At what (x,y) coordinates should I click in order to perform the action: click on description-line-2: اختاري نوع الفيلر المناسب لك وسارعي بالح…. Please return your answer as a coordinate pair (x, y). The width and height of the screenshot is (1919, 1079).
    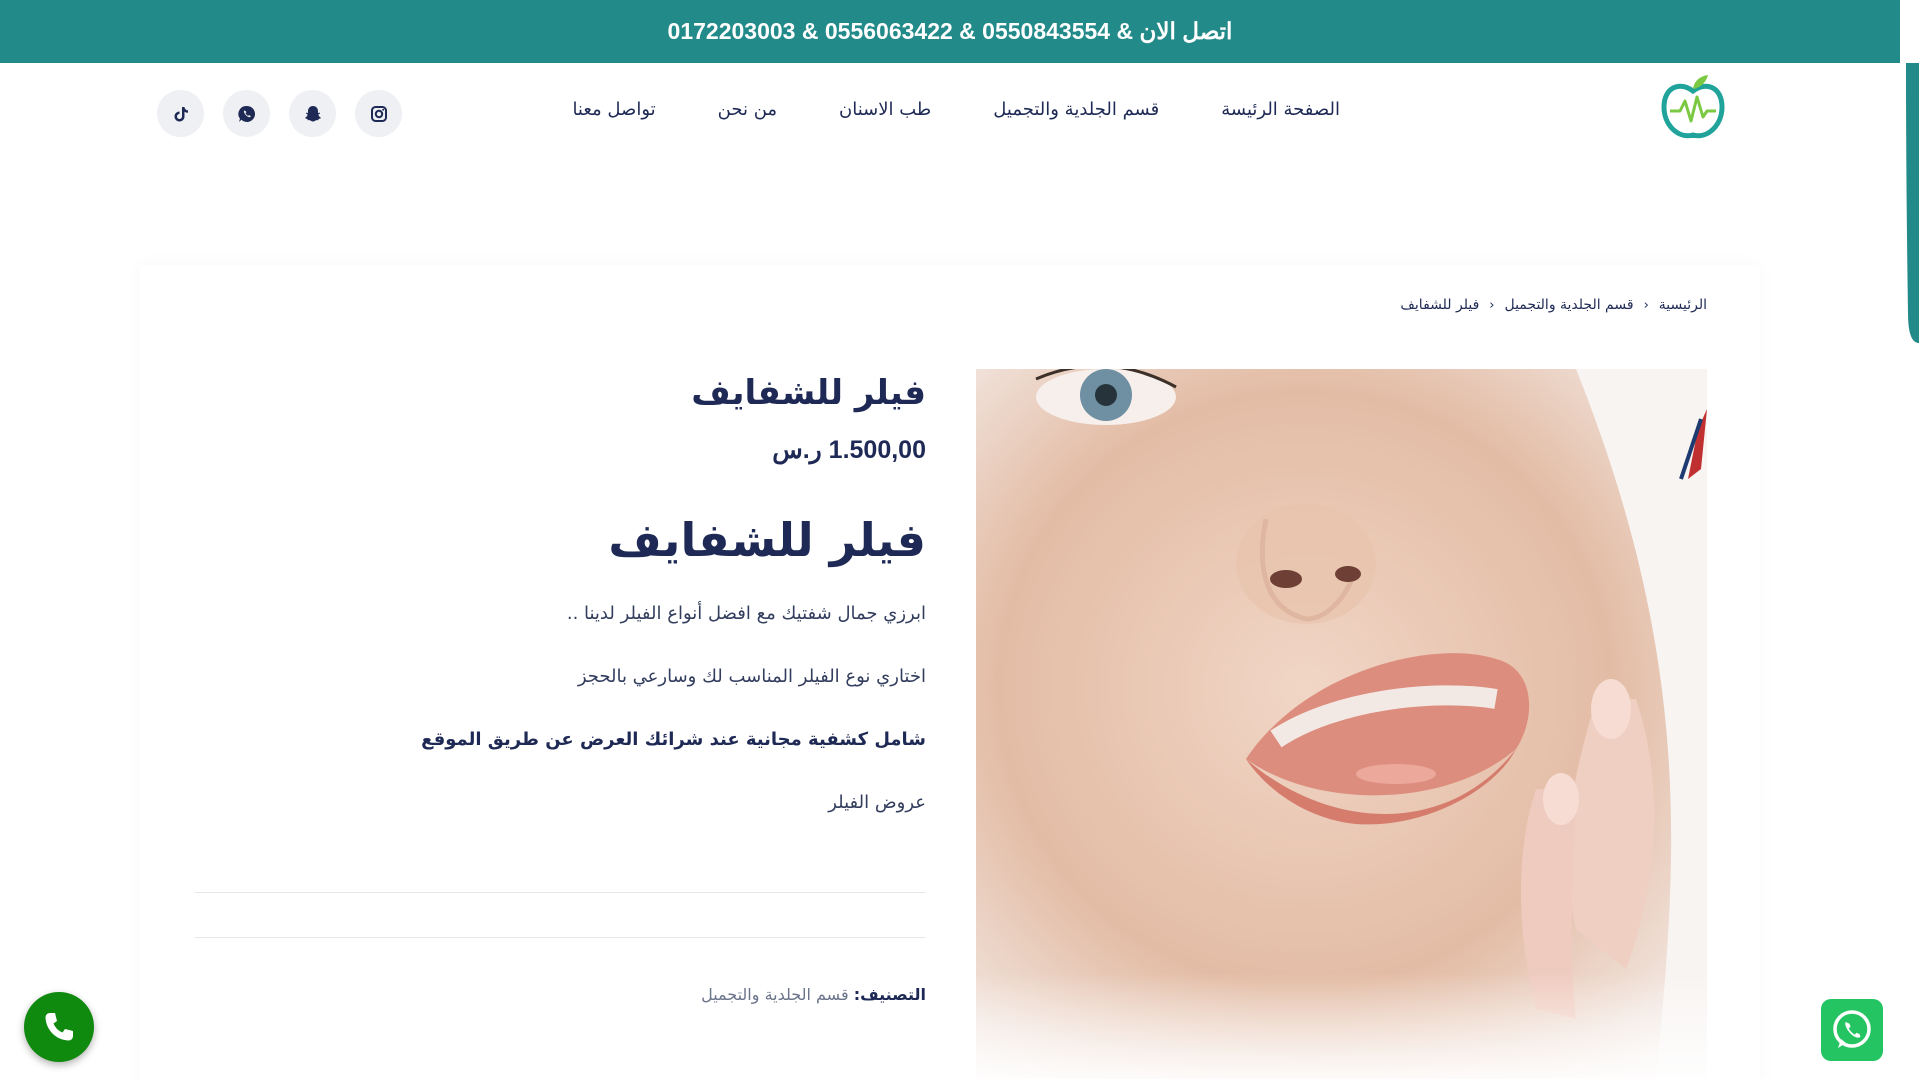
    Looking at the image, I should click on (751, 676).